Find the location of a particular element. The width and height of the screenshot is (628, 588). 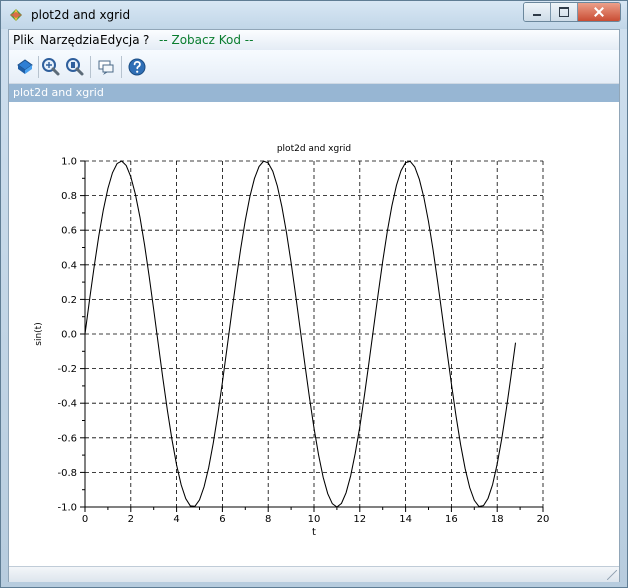

y-tick-label: -0.8 is located at coordinates (67, 473).